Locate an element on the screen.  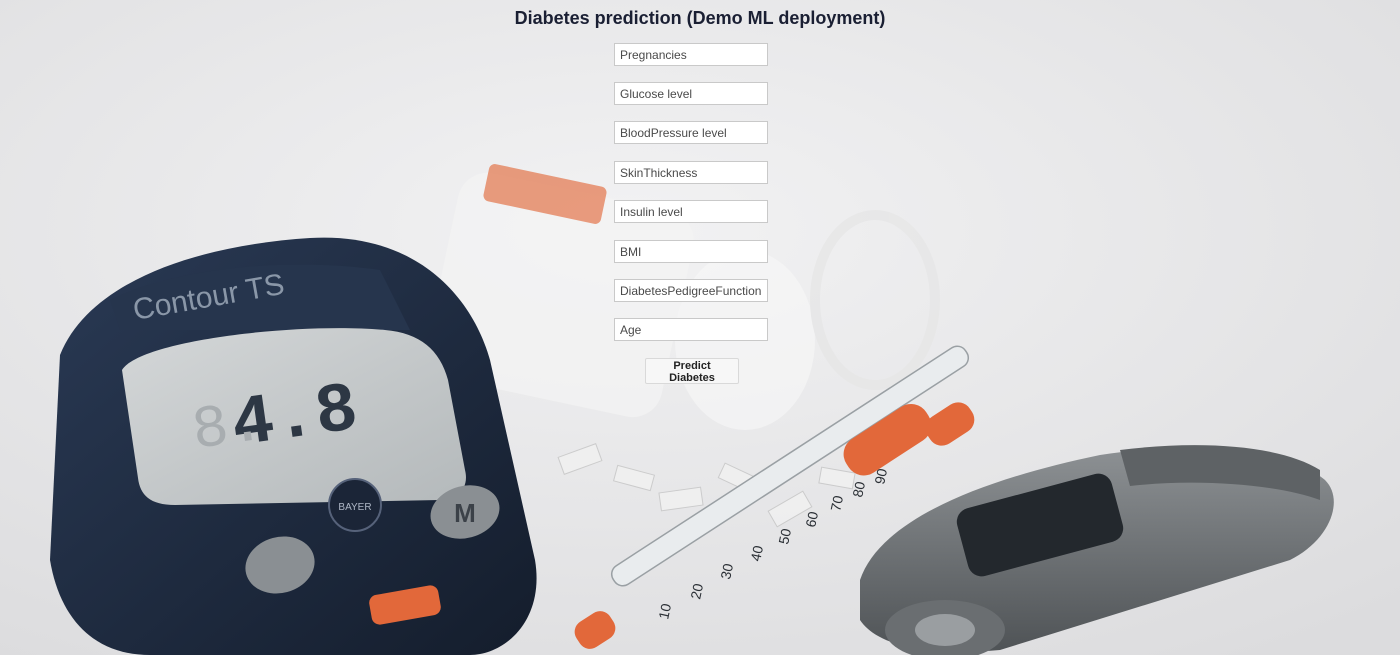
svg-text: 8. is located at coordinates (228, 427).